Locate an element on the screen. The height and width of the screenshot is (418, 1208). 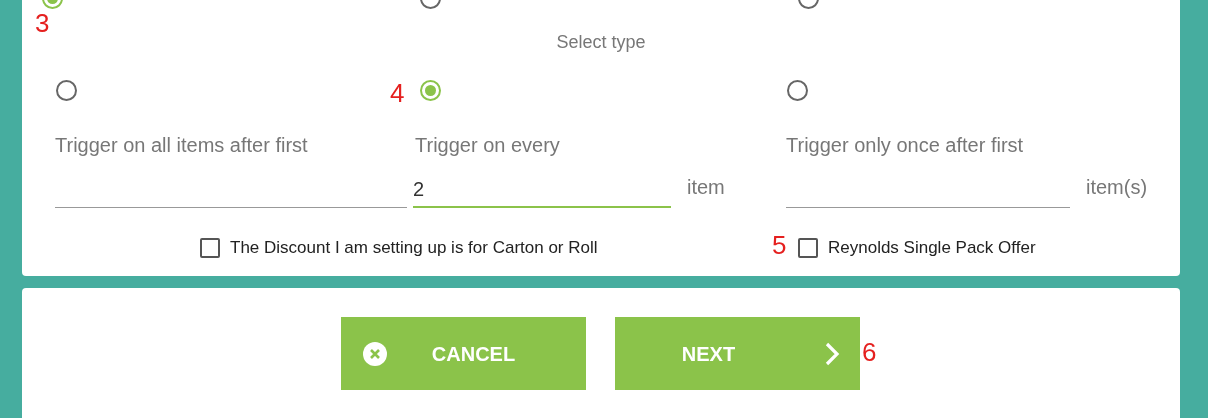
unit-label: item is located at coordinates (706, 187).